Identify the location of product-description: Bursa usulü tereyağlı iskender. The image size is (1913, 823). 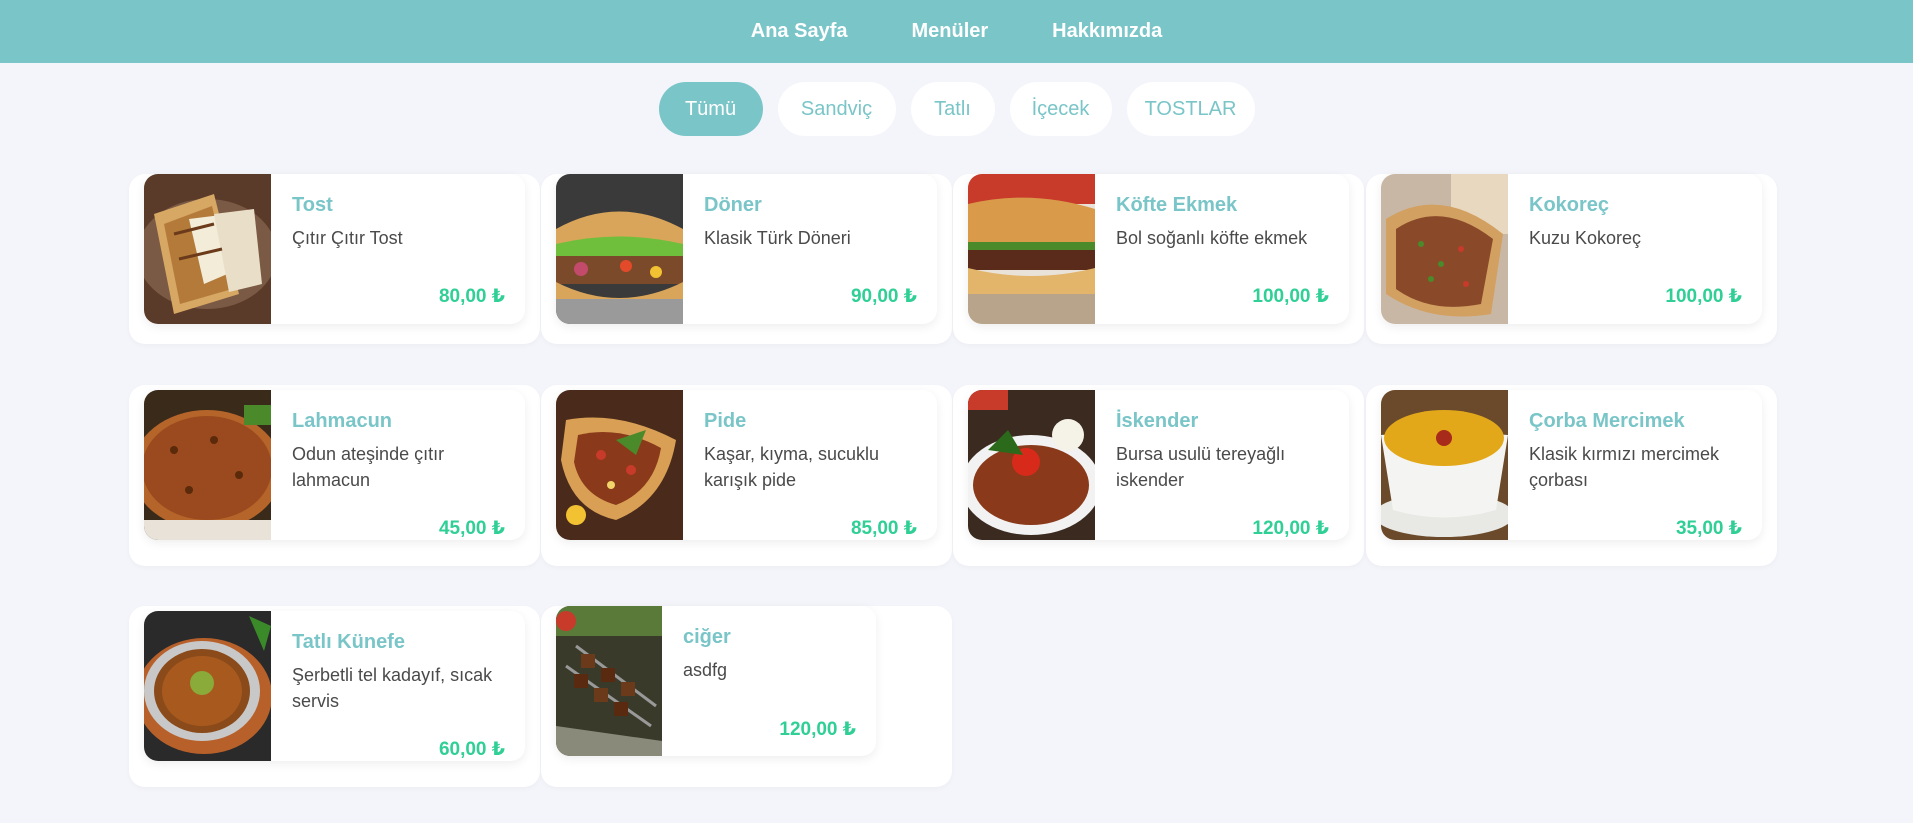
(1201, 467).